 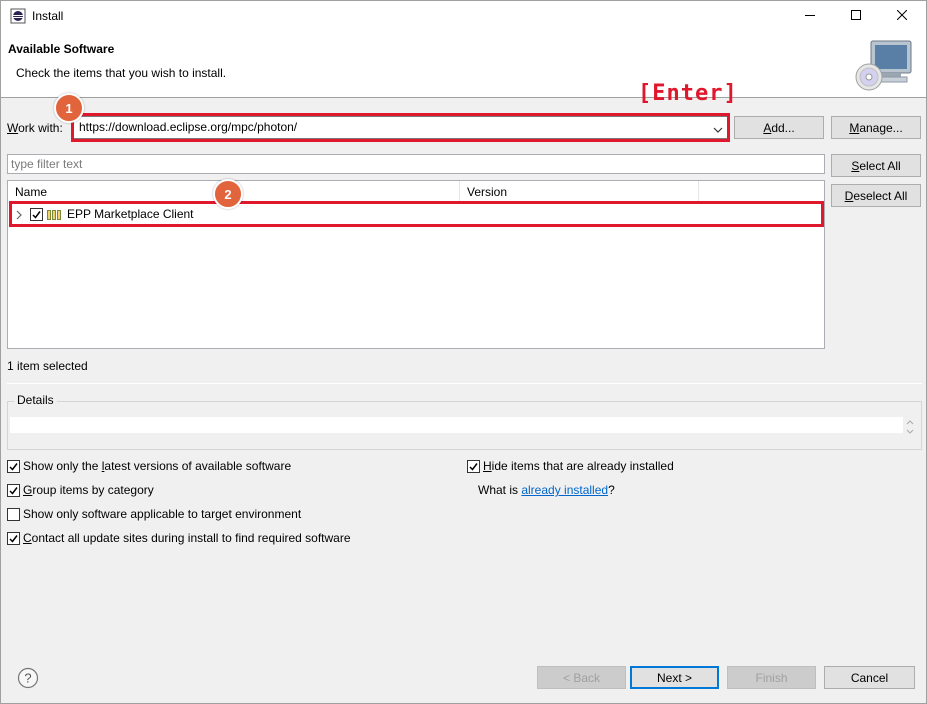 What do you see at coordinates (35, 128) in the screenshot?
I see `work-with-label: Work with:` at bounding box center [35, 128].